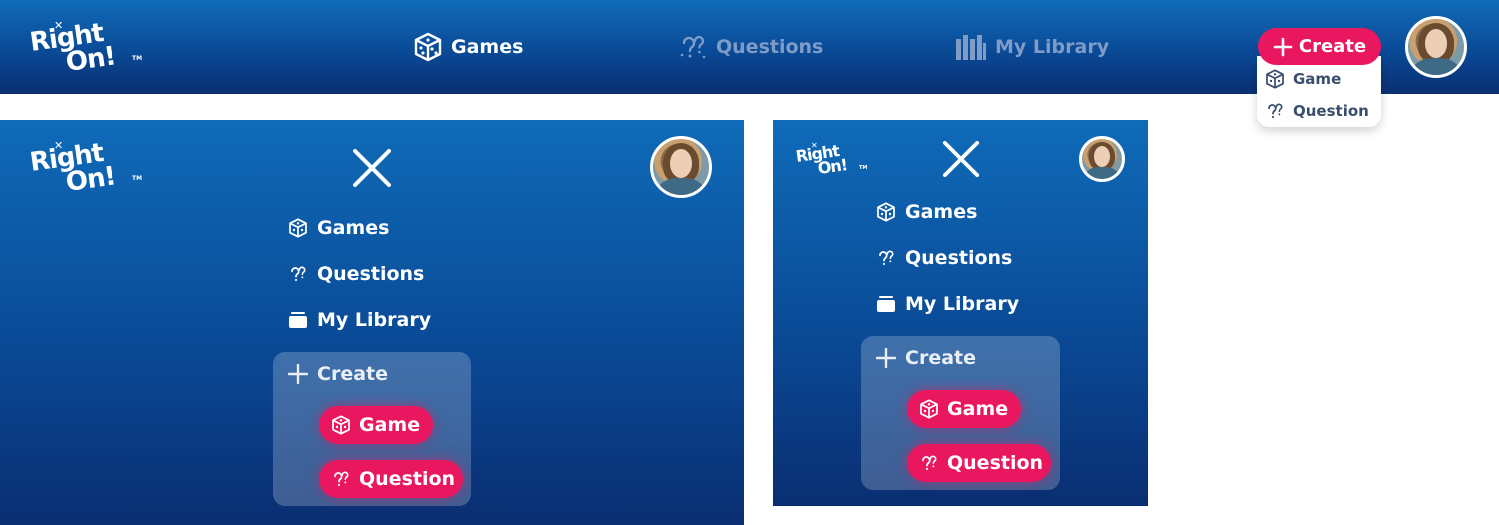 The width and height of the screenshot is (1499, 525). I want to click on create-button: Create, so click(1319, 46).